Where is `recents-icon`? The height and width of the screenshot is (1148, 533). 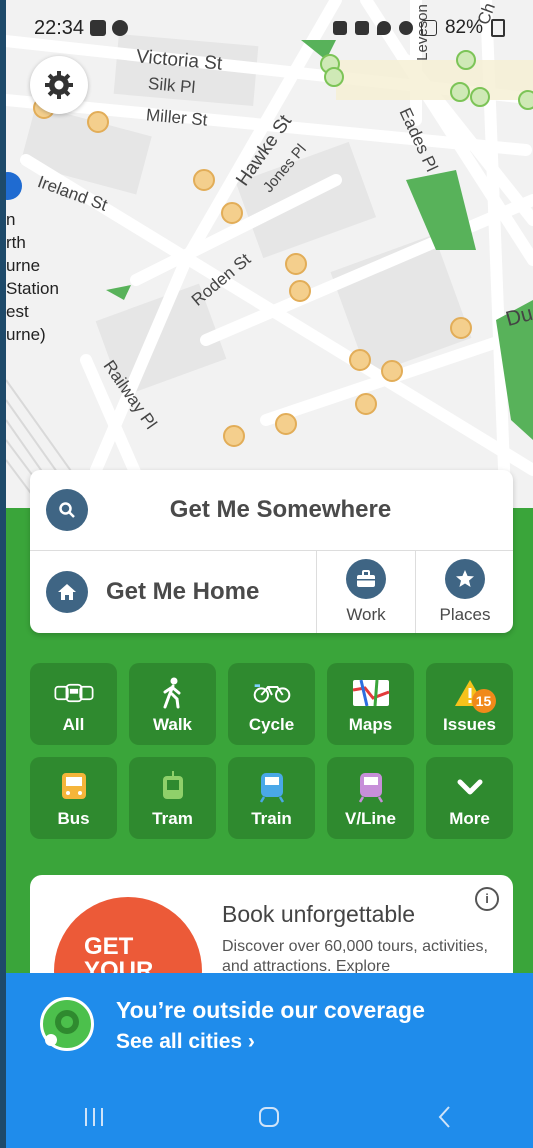
recents-icon is located at coordinates (94, 1117).